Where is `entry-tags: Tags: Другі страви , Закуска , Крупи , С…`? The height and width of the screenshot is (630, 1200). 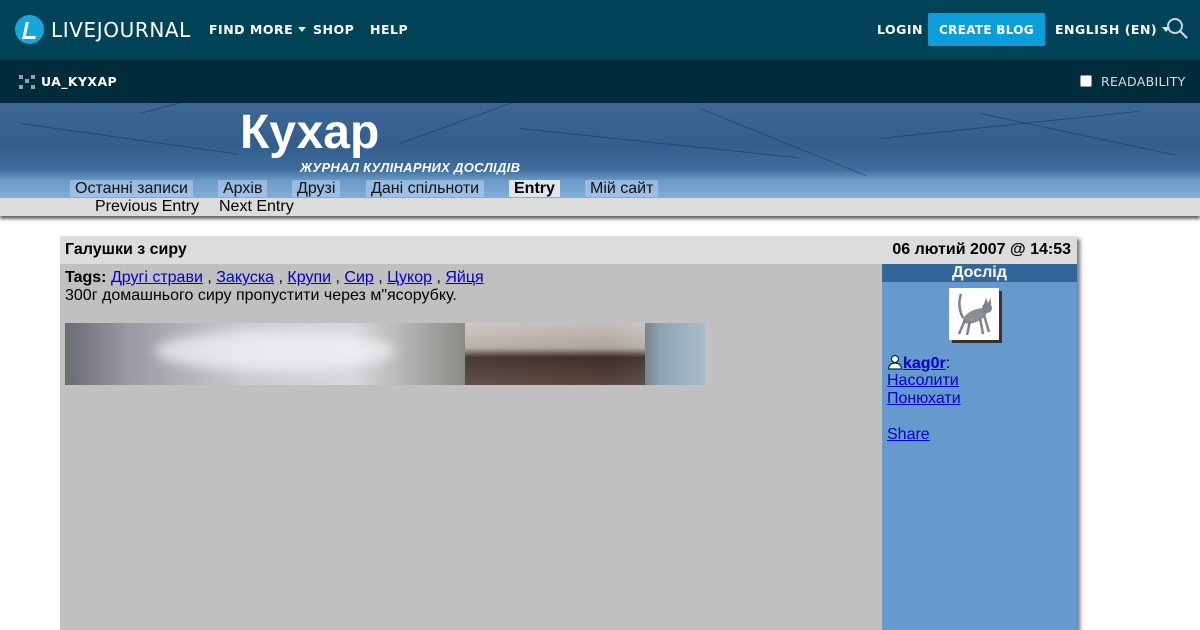 entry-tags: Tags: Другі страви , Закуска , Крупи , С… is located at coordinates (274, 278).